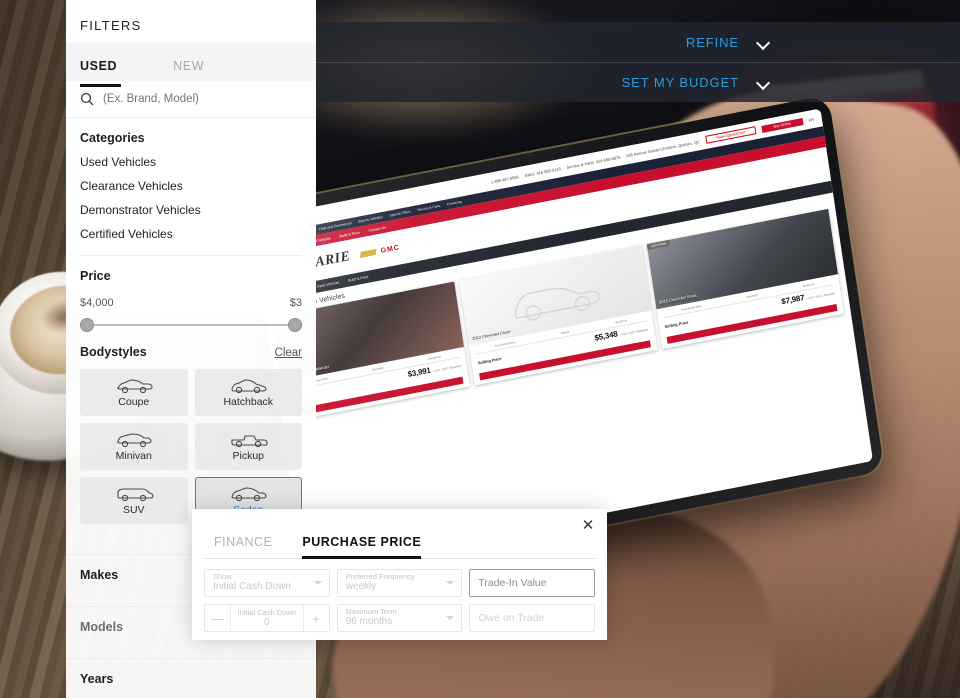  Describe the element at coordinates (399, 534) in the screenshot. I see `finance-tabs: FINANCE PURCHASE PRICE` at that location.